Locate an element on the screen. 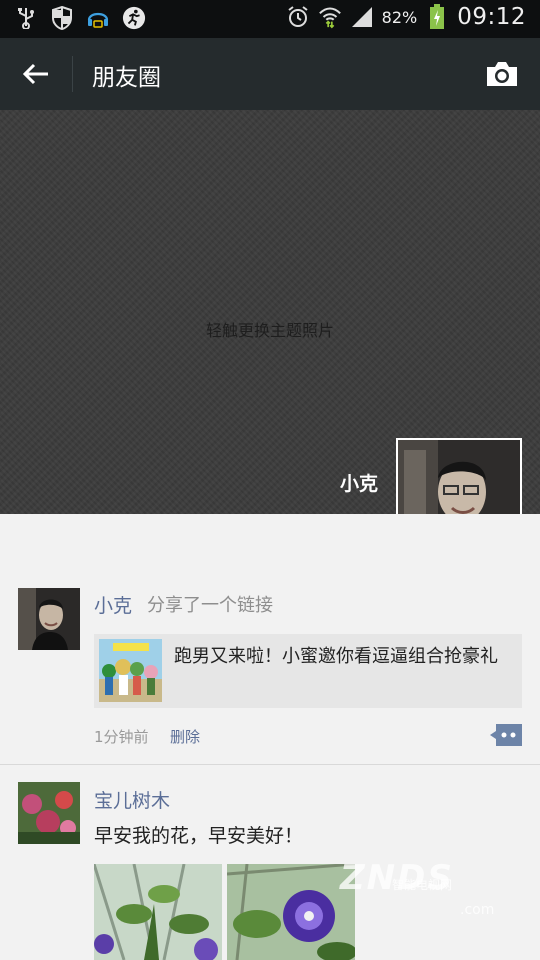 The width and height of the screenshot is (540, 960). post-author: 宝儿树木 is located at coordinates (132, 799).